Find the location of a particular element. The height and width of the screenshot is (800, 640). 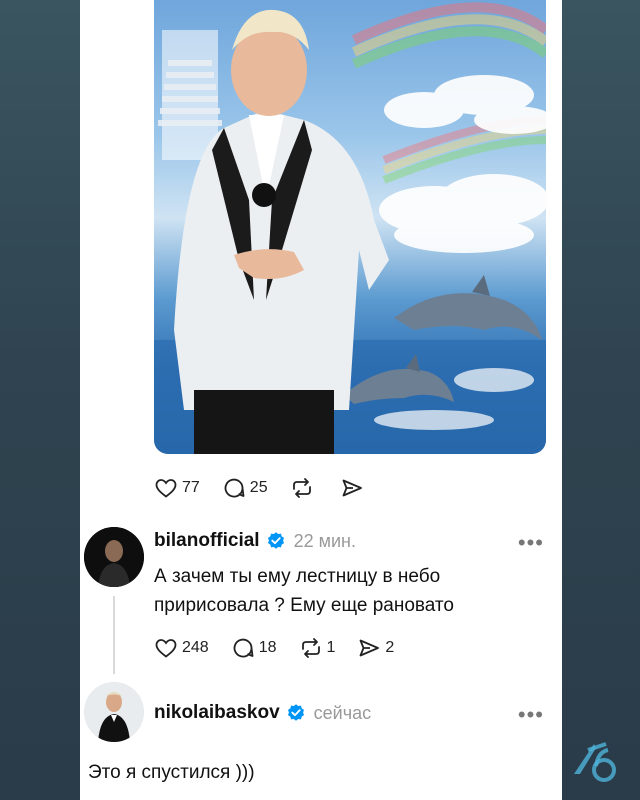

reply-button: 25 is located at coordinates (245, 488).